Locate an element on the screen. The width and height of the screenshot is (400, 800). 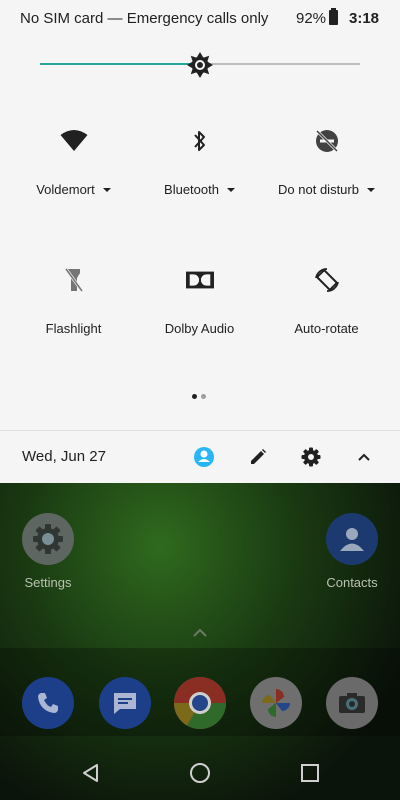
bluetooth-icon is located at coordinates (200, 141).